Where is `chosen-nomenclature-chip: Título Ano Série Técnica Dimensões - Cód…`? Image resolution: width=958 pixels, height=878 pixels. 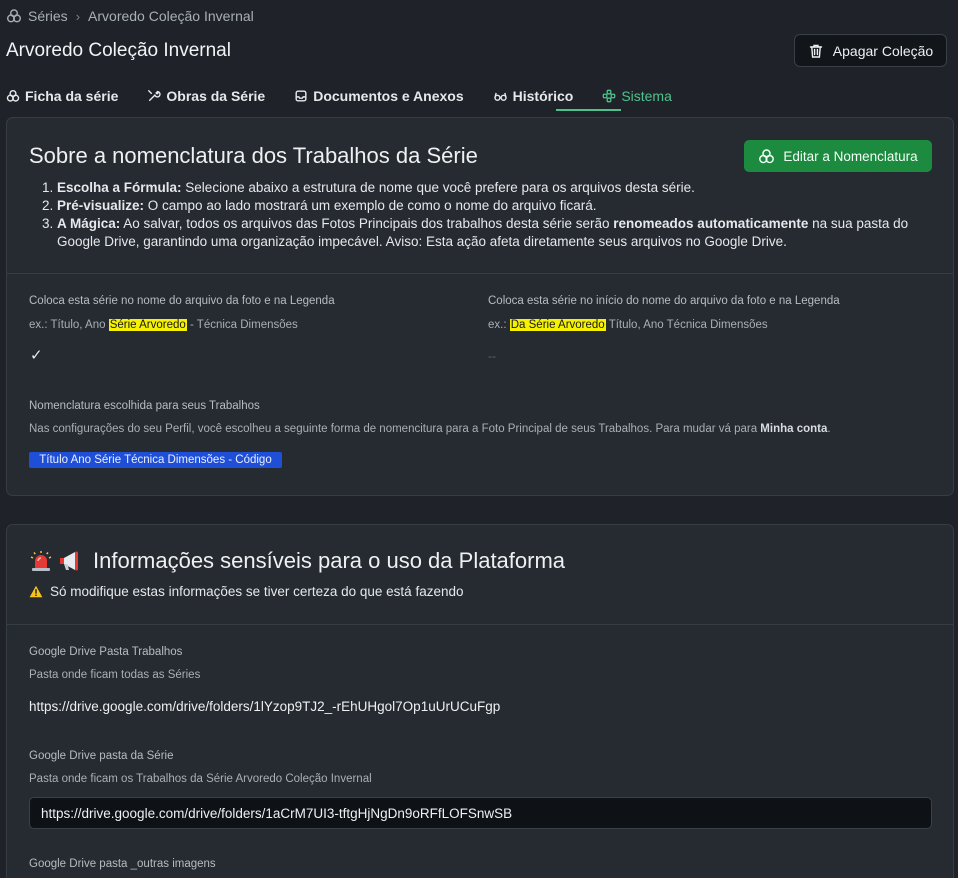
chosen-nomenclature-chip: Título Ano Série Técnica Dimensões - Cód… is located at coordinates (155, 460).